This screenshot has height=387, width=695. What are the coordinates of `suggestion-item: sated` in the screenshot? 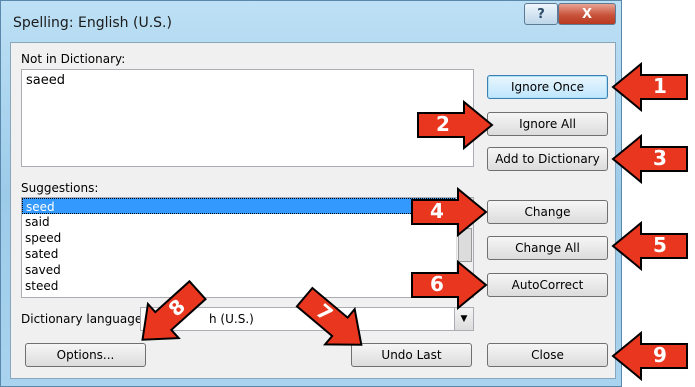 It's located at (247, 254).